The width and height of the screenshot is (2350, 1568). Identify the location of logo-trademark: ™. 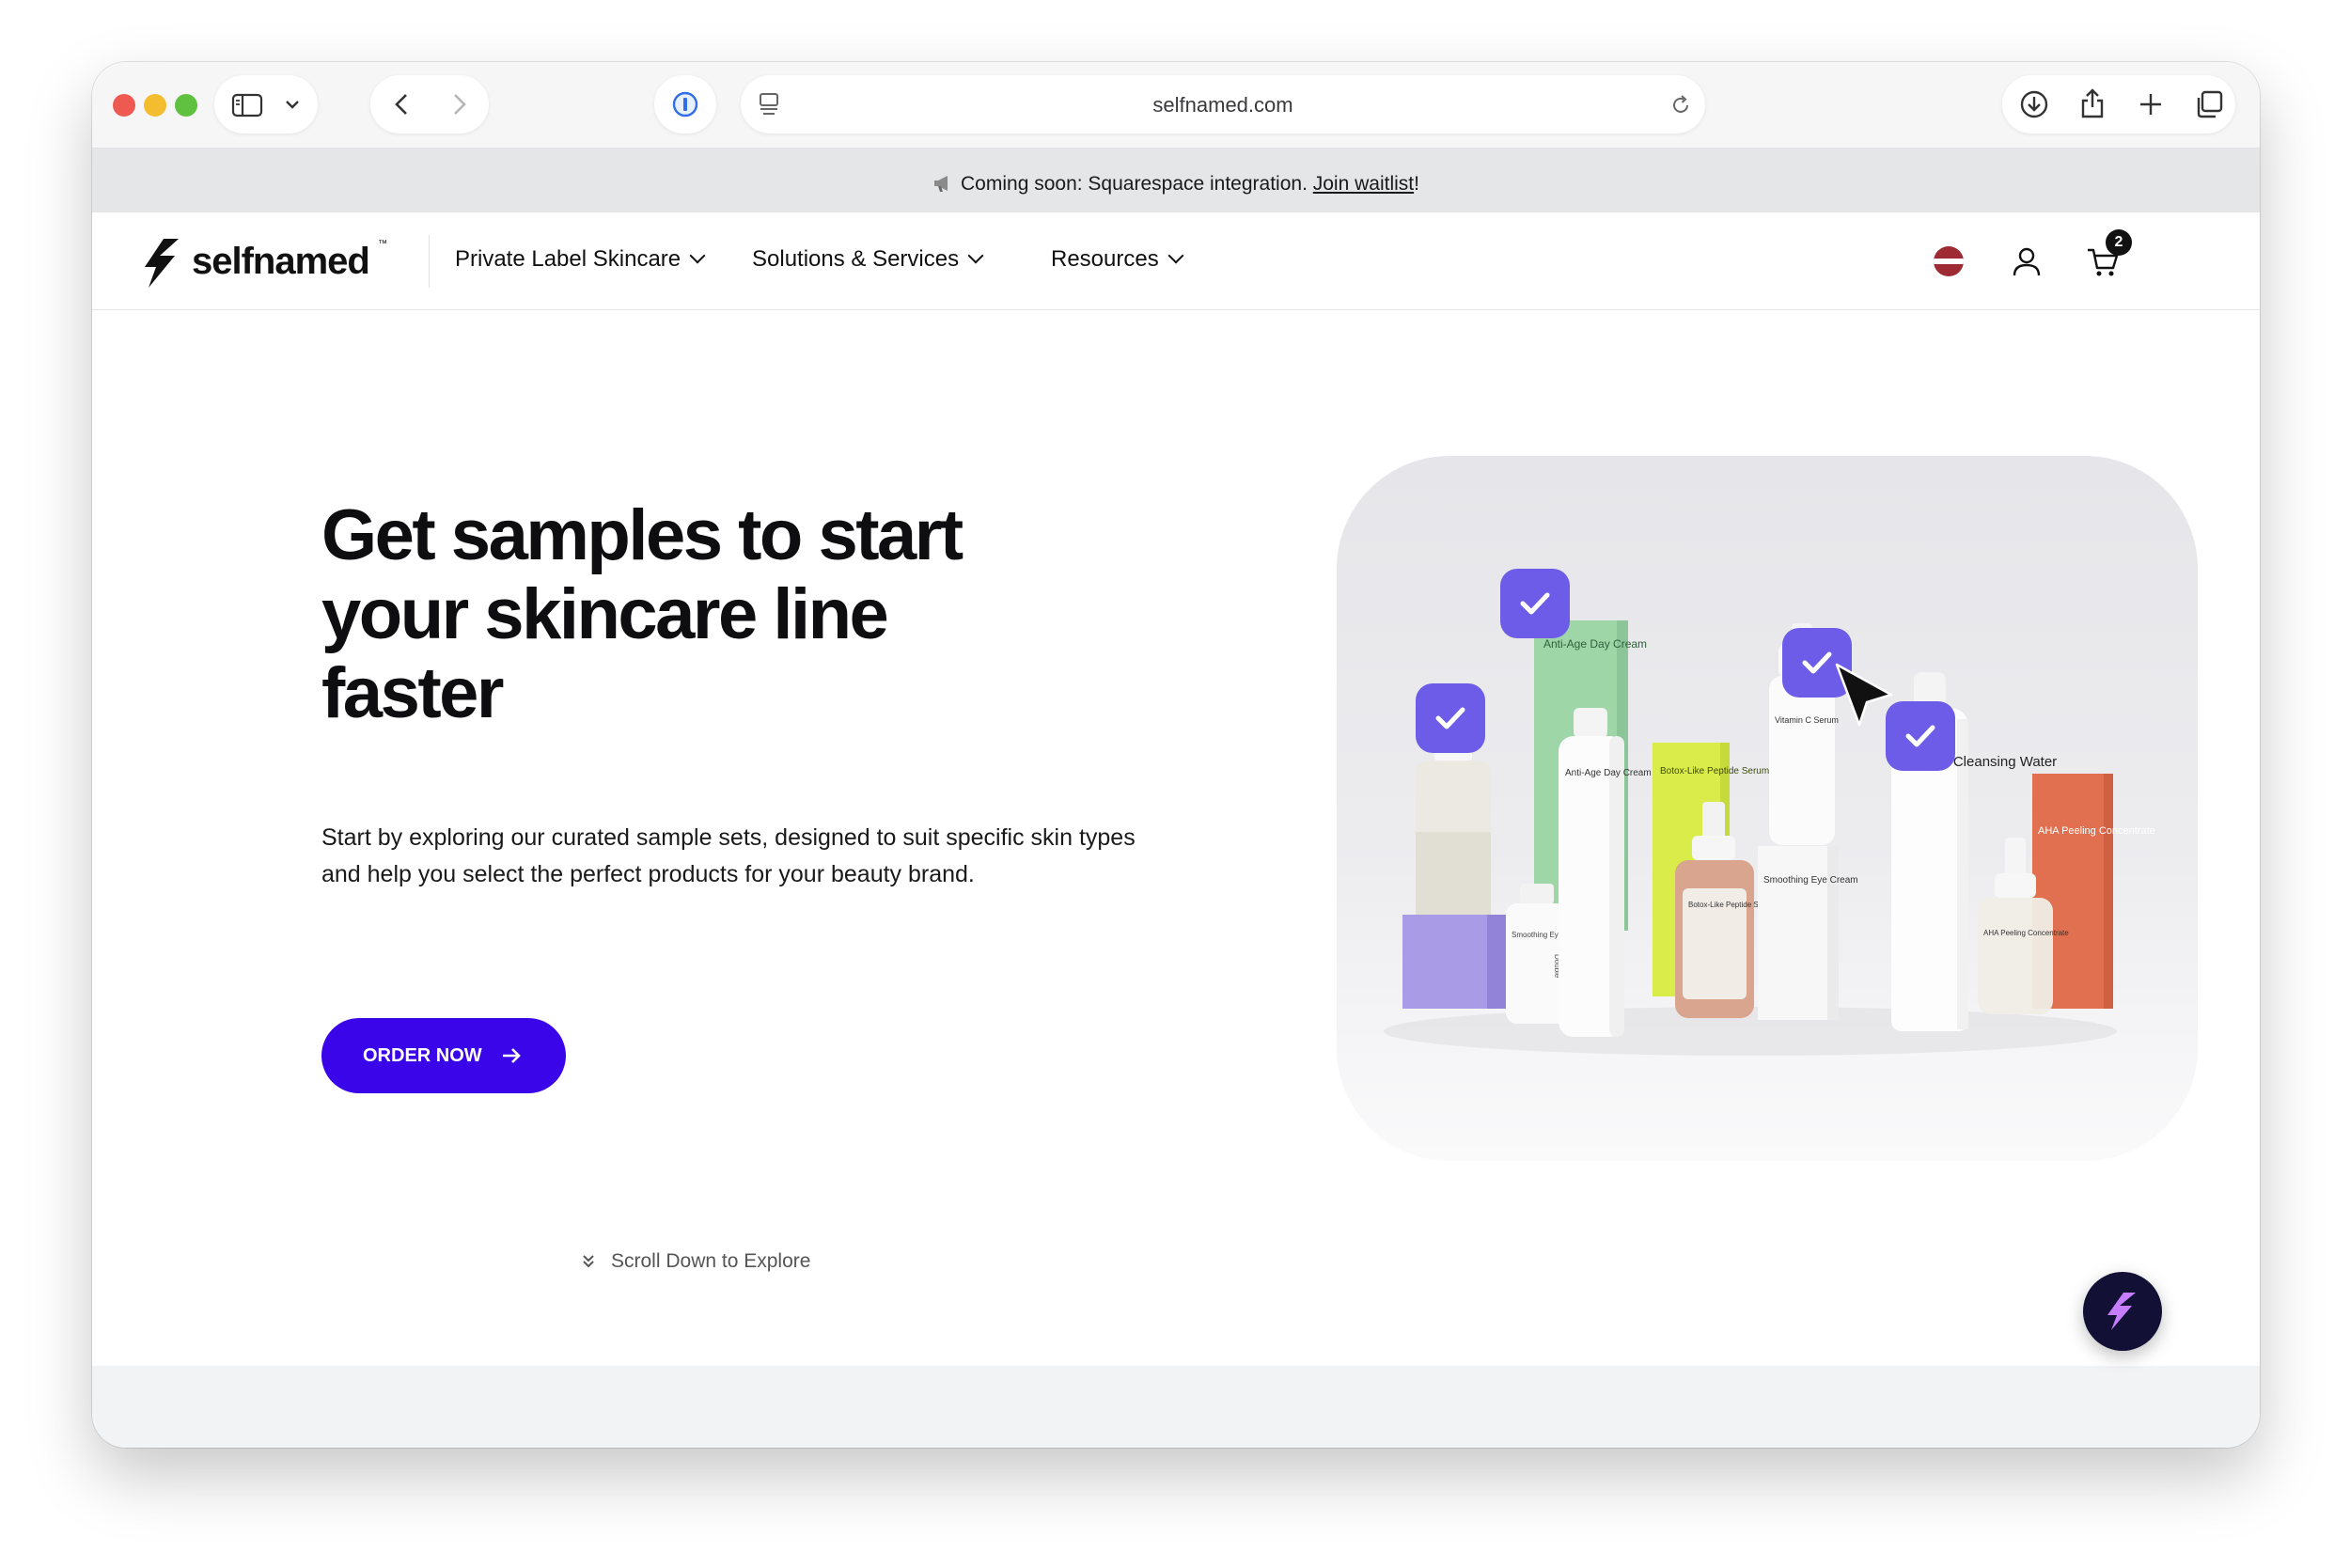
(382, 244).